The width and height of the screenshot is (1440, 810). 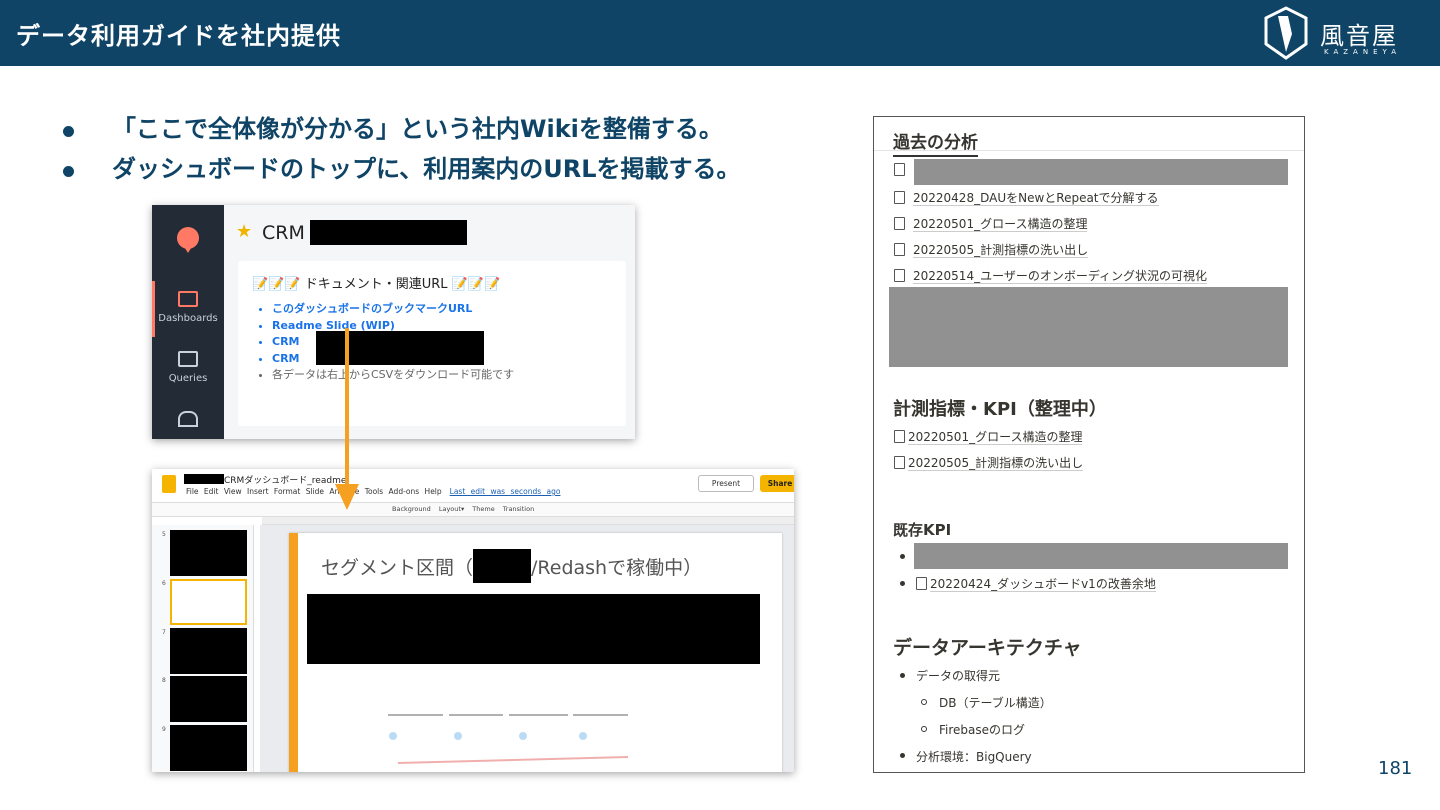 What do you see at coordinates (164, 534) in the screenshot?
I see `slide-number: 5` at bounding box center [164, 534].